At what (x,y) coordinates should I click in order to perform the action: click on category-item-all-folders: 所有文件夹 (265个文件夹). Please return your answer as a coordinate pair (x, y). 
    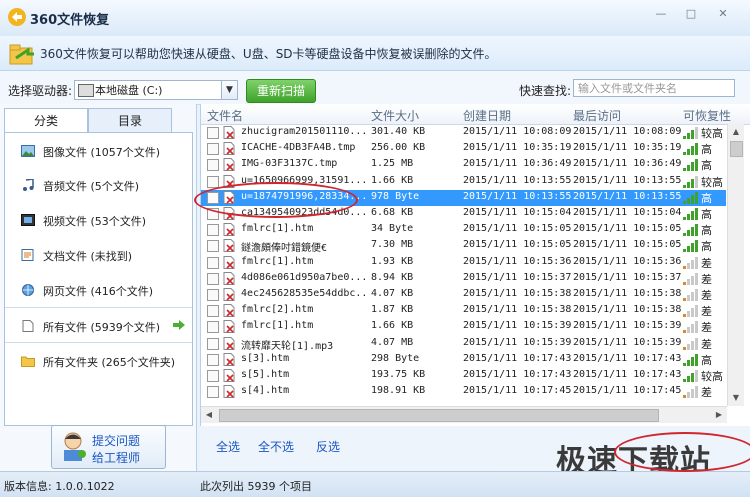
    Looking at the image, I should click on (98, 360).